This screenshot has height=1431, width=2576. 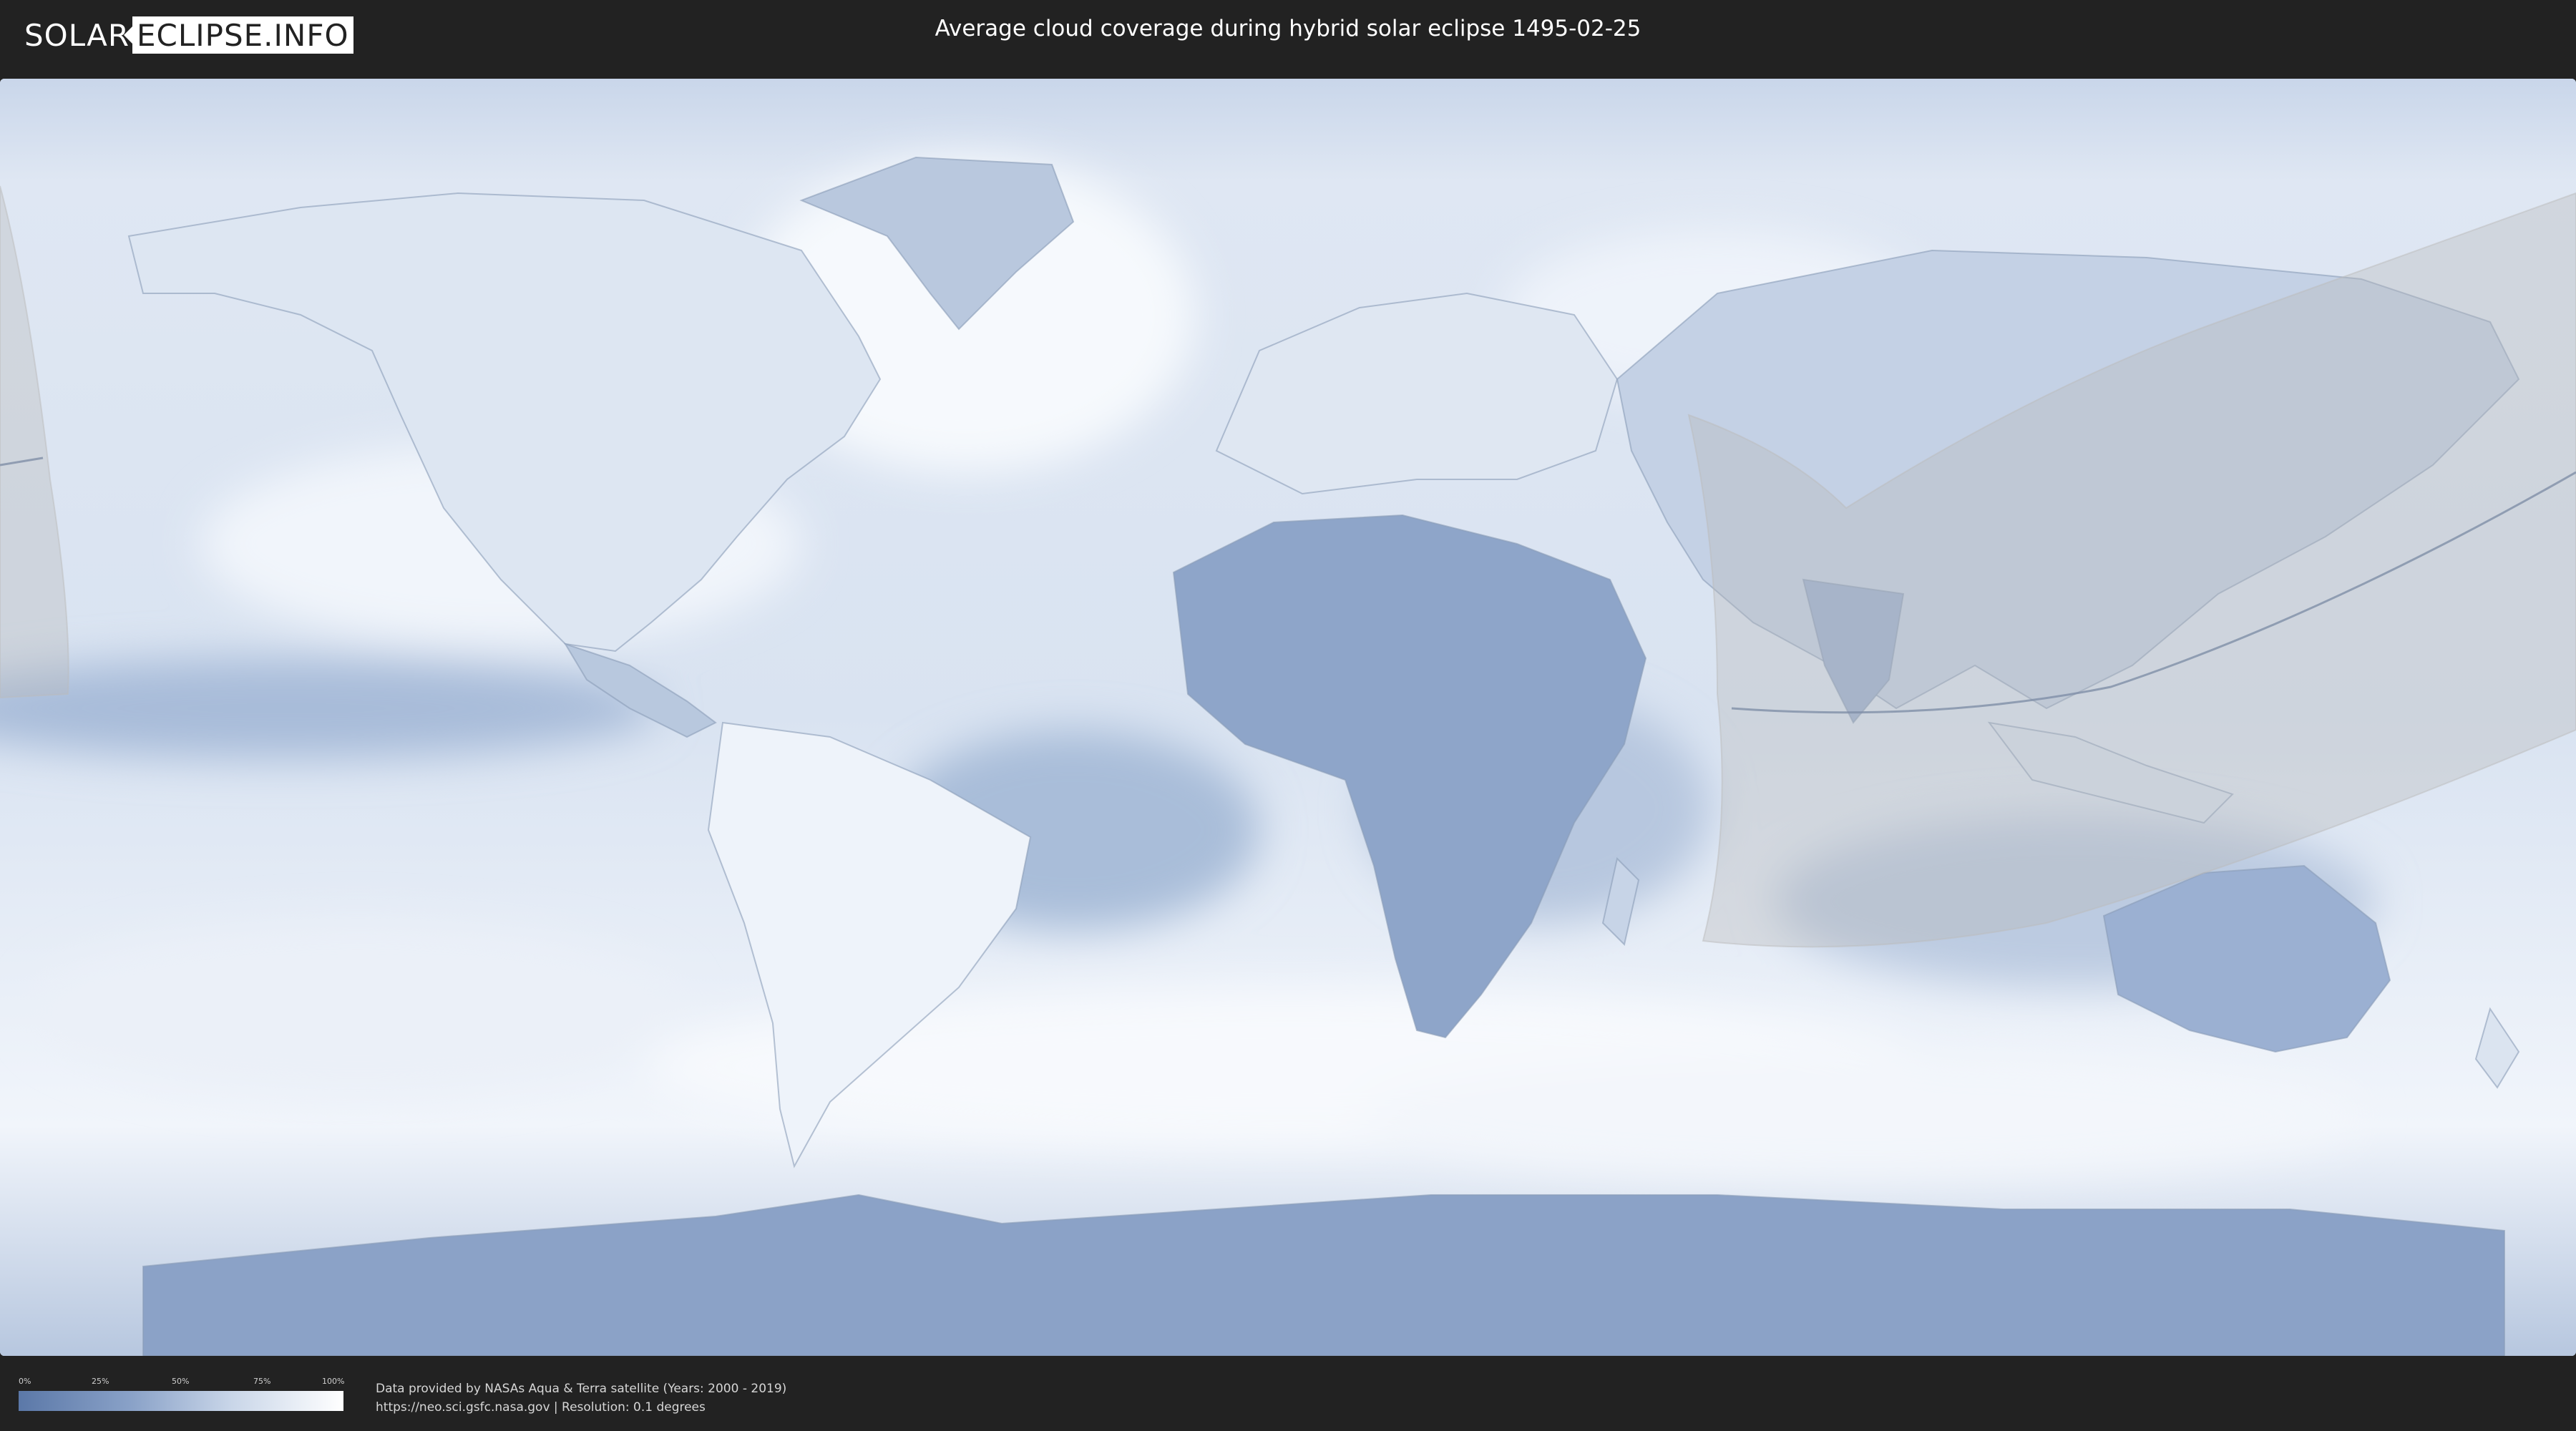 I want to click on cloud-coverage-legend: 0% 25% 50% 75% 100%, so click(x=182, y=1394).